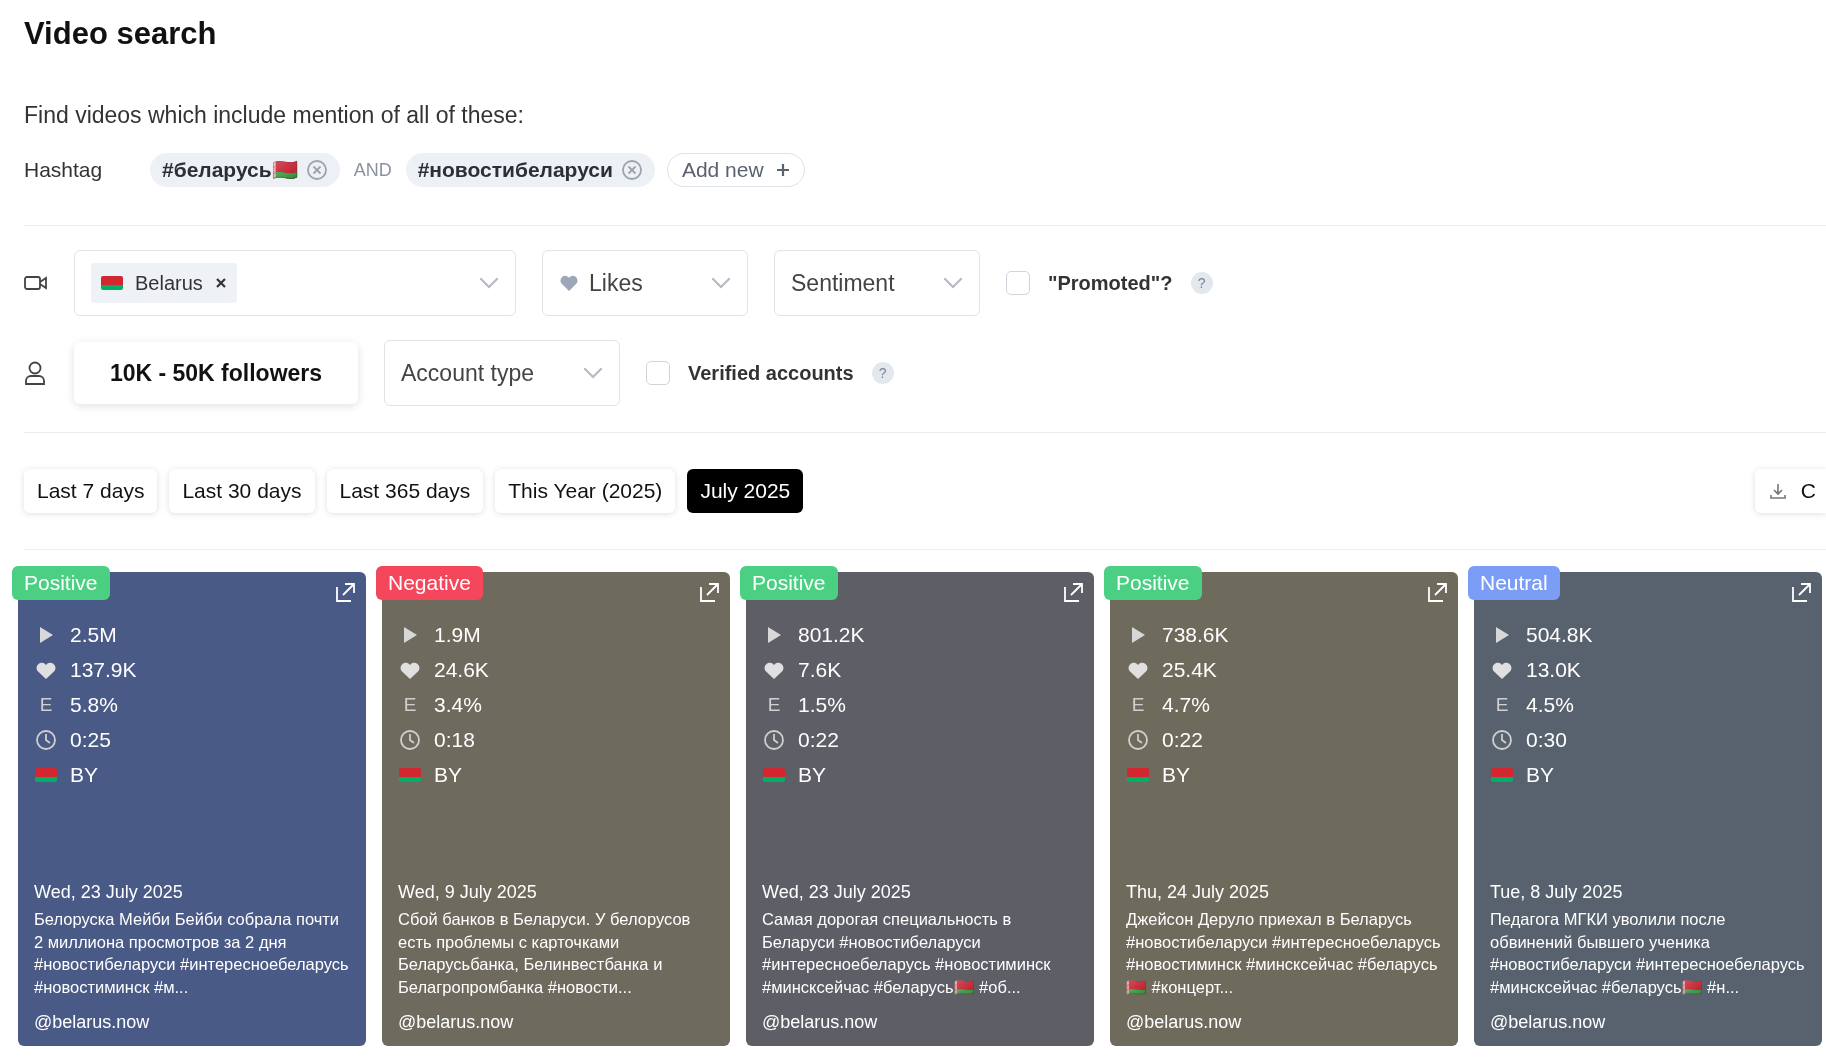 The height and width of the screenshot is (1060, 1826). What do you see at coordinates (585, 491) in the screenshot?
I see `date-range-button: This Year (2025)` at bounding box center [585, 491].